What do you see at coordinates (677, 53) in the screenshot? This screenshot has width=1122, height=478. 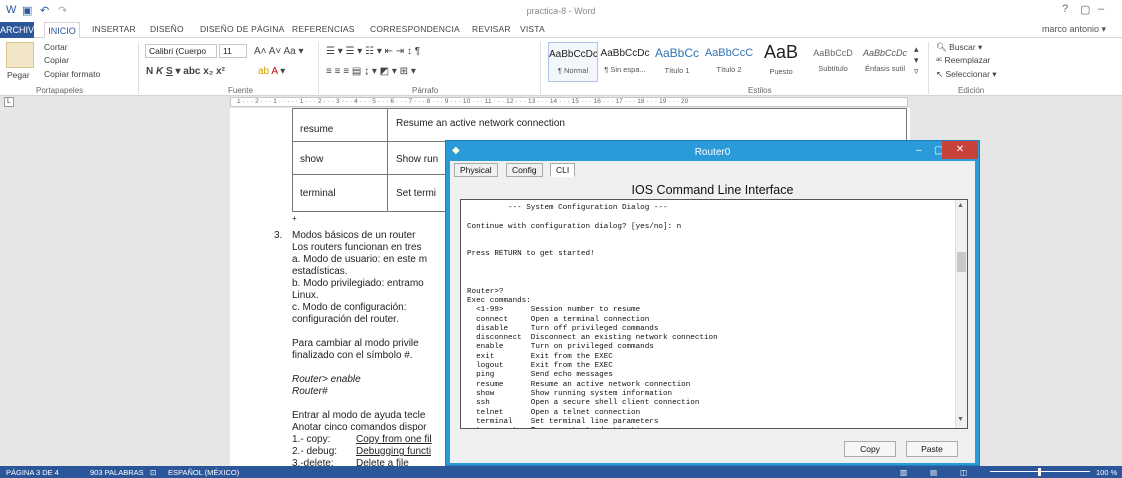 I see `style-preview: AaBbCc` at bounding box center [677, 53].